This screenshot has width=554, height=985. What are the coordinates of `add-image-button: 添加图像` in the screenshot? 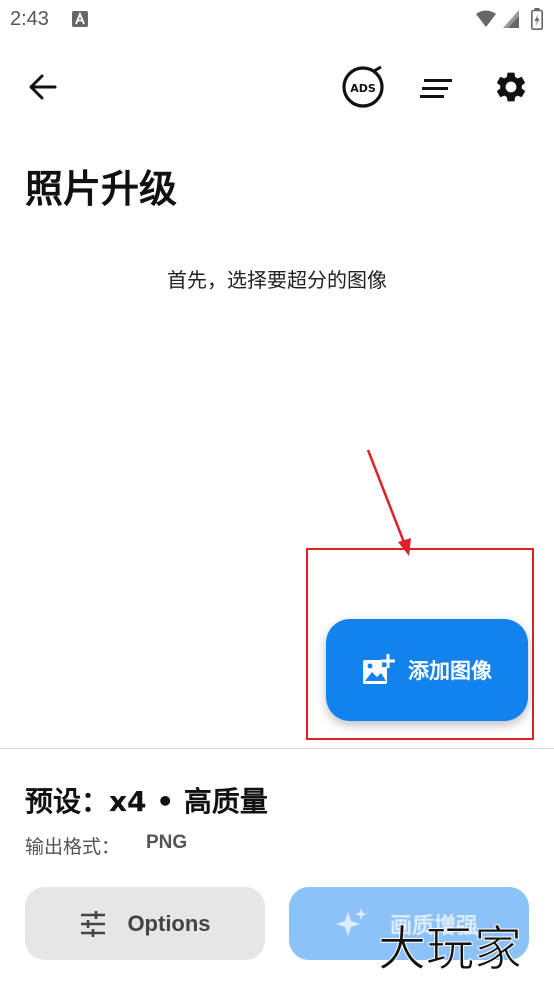 It's located at (427, 670).